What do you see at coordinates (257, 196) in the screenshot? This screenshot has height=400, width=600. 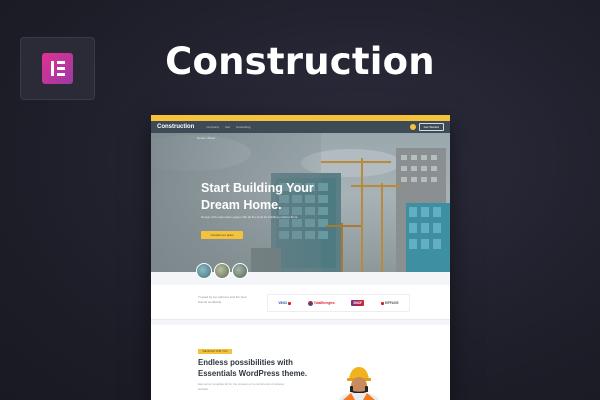 I see `hero-title: Start Building Your Dream Home.` at bounding box center [257, 196].